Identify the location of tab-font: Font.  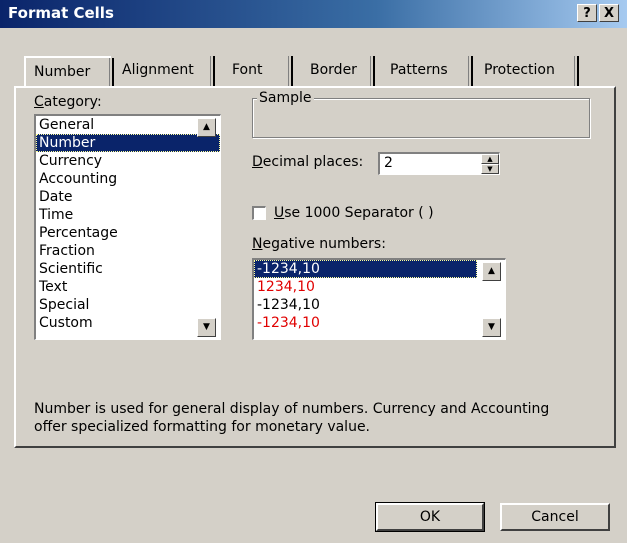
(258, 71).